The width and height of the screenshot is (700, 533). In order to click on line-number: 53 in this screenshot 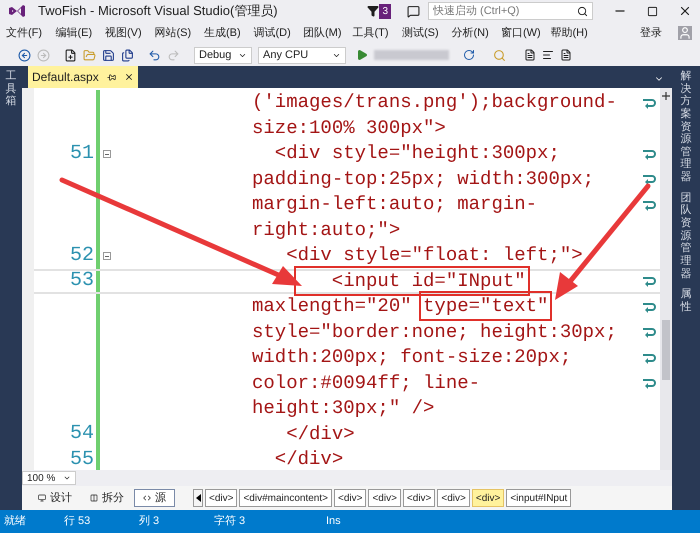, I will do `click(82, 280)`.